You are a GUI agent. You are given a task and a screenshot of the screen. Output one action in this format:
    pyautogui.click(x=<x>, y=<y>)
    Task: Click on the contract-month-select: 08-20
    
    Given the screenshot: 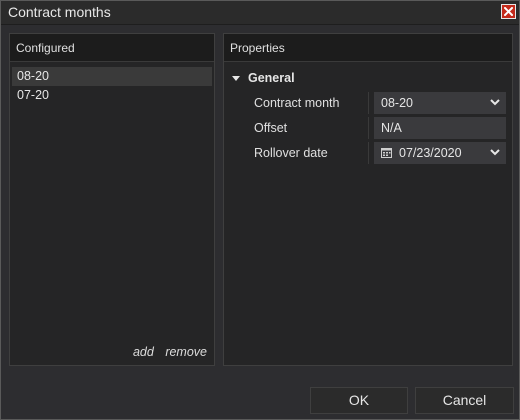 What is the action you would take?
    pyautogui.click(x=440, y=103)
    